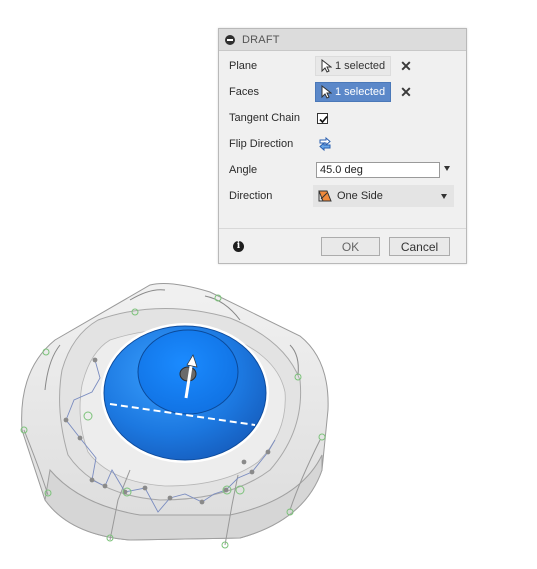  I want to click on dialog-header: DRAFT, so click(342, 40).